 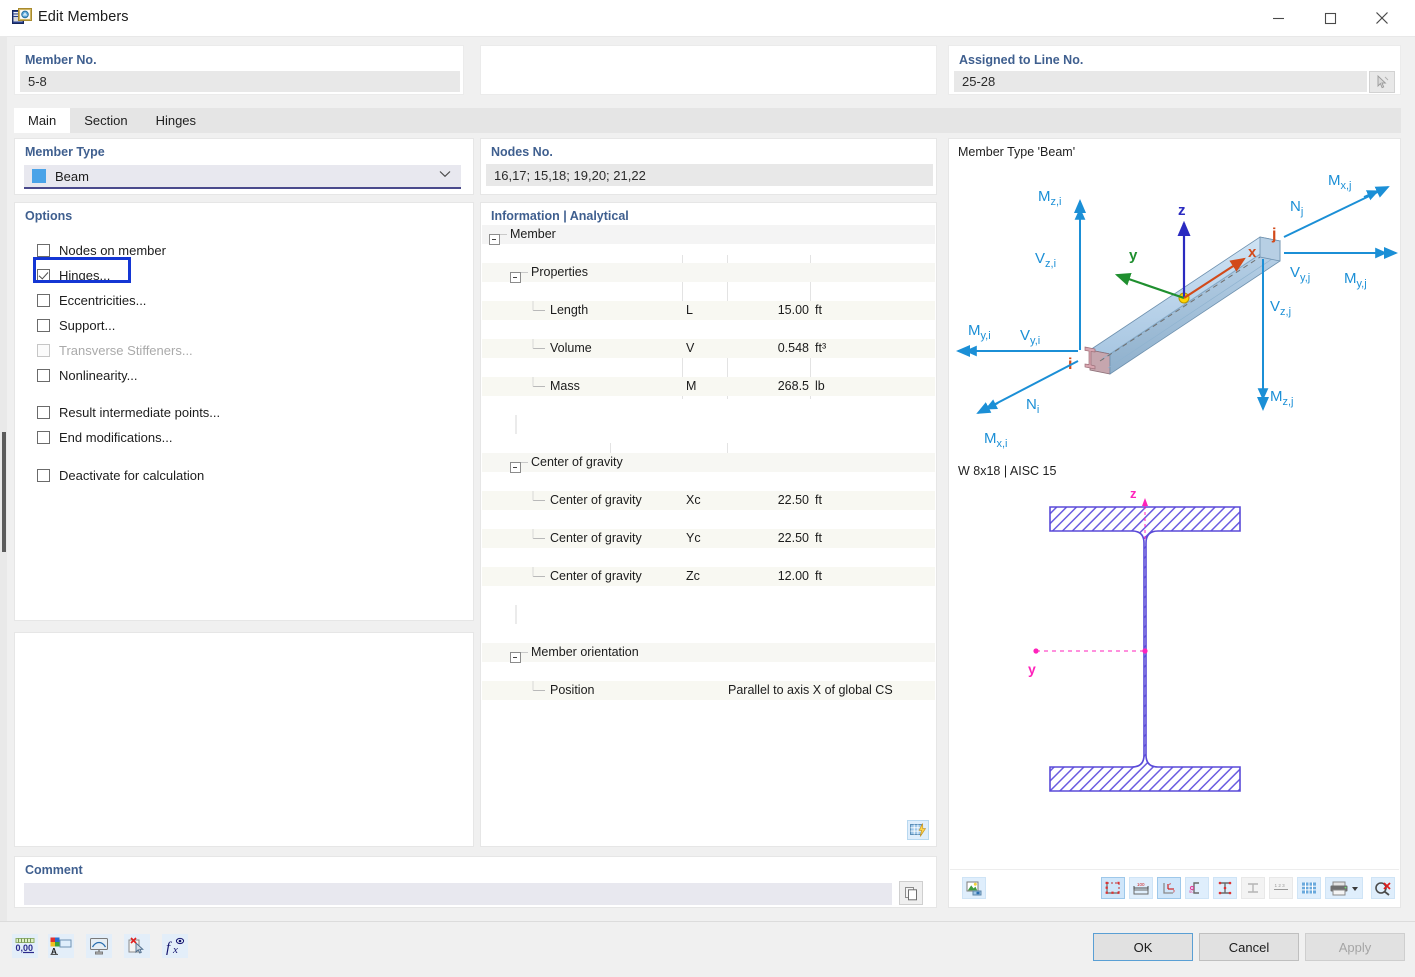 I want to click on options-label: Options, so click(x=49, y=216).